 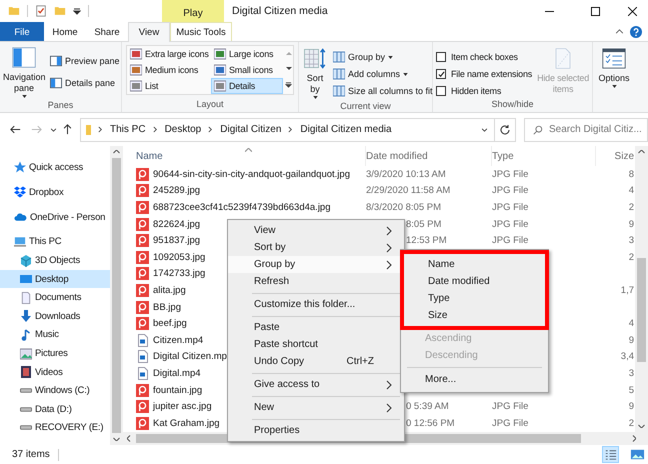 I want to click on date-cell: 3/9/2020 10:13 AM, so click(x=406, y=174).